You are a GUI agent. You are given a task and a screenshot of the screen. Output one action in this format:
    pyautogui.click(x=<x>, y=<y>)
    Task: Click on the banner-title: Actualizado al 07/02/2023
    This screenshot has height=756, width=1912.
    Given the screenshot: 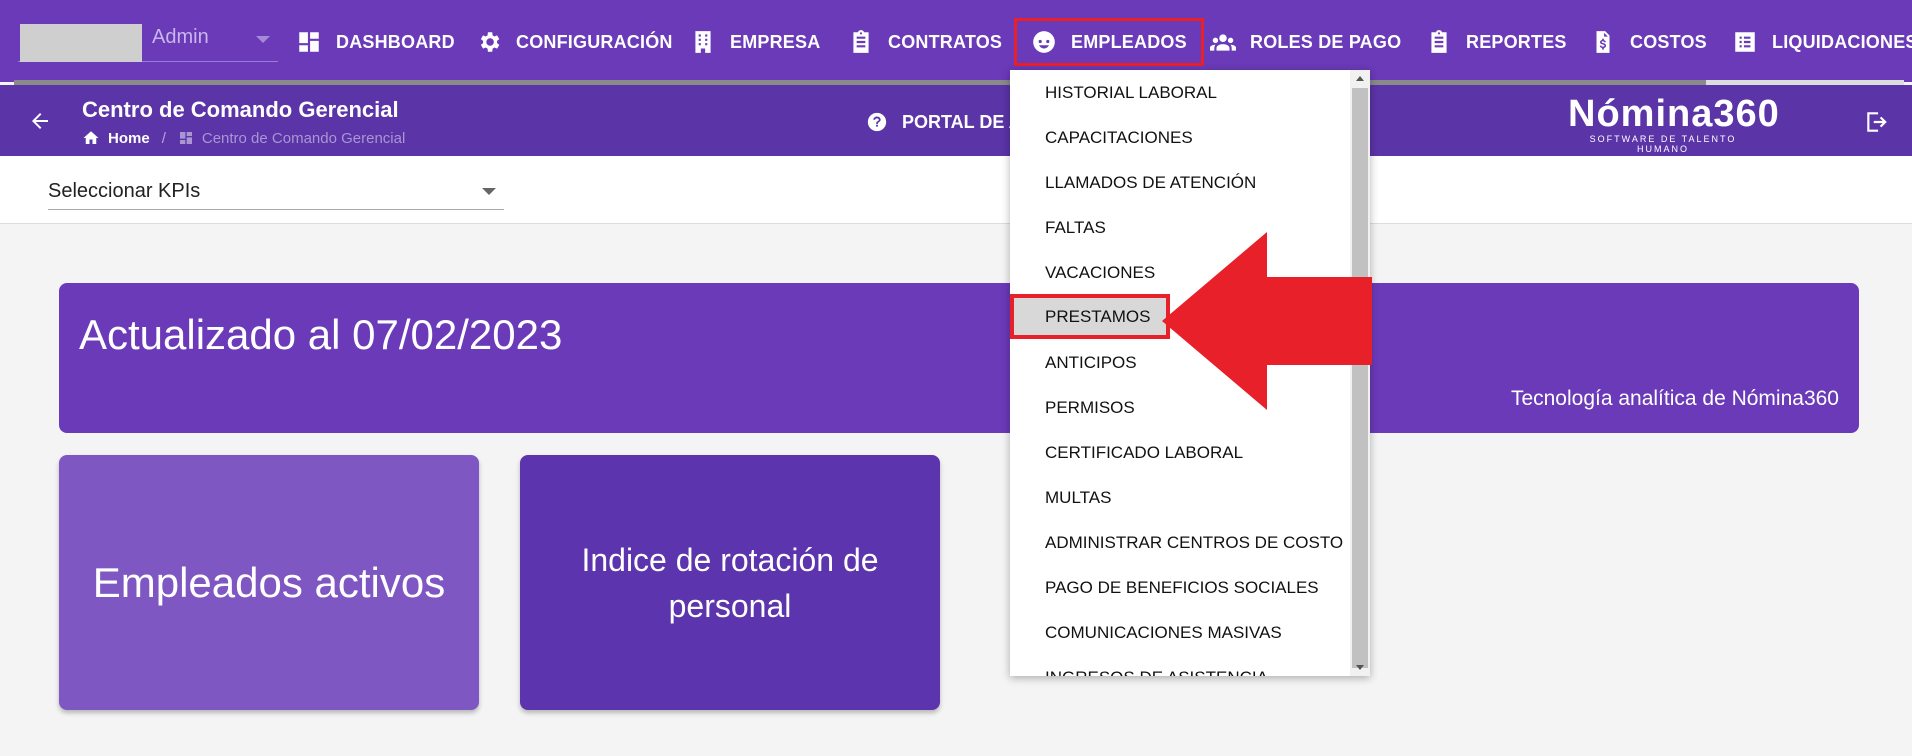 What is the action you would take?
    pyautogui.click(x=321, y=334)
    